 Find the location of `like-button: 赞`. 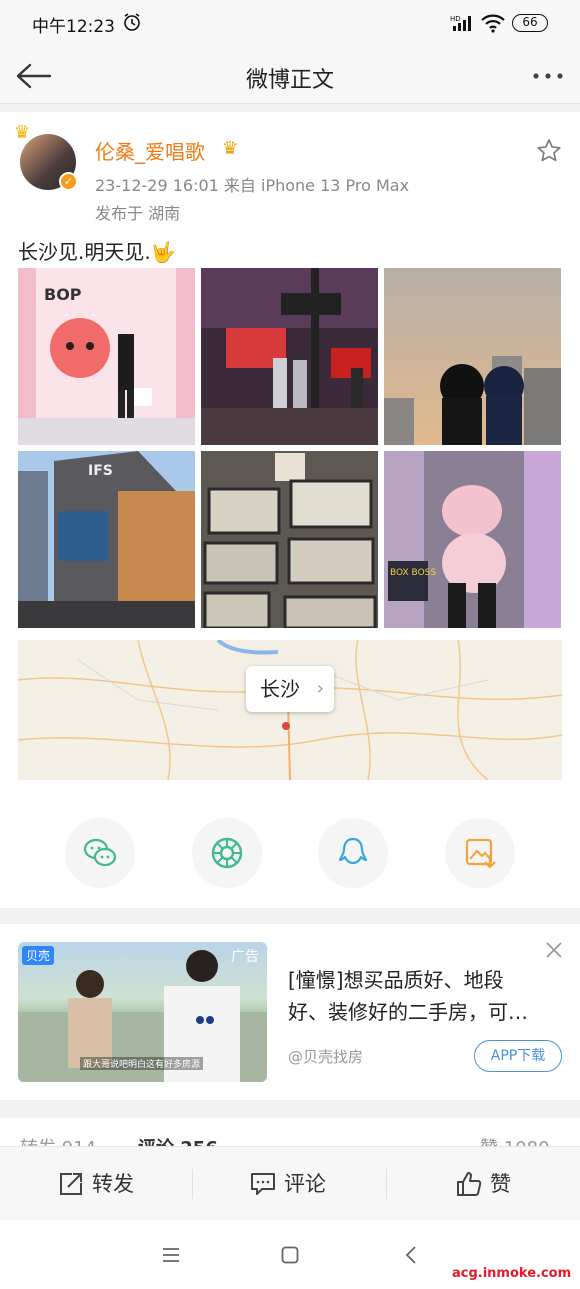

like-button: 赞 is located at coordinates (496, 1184).